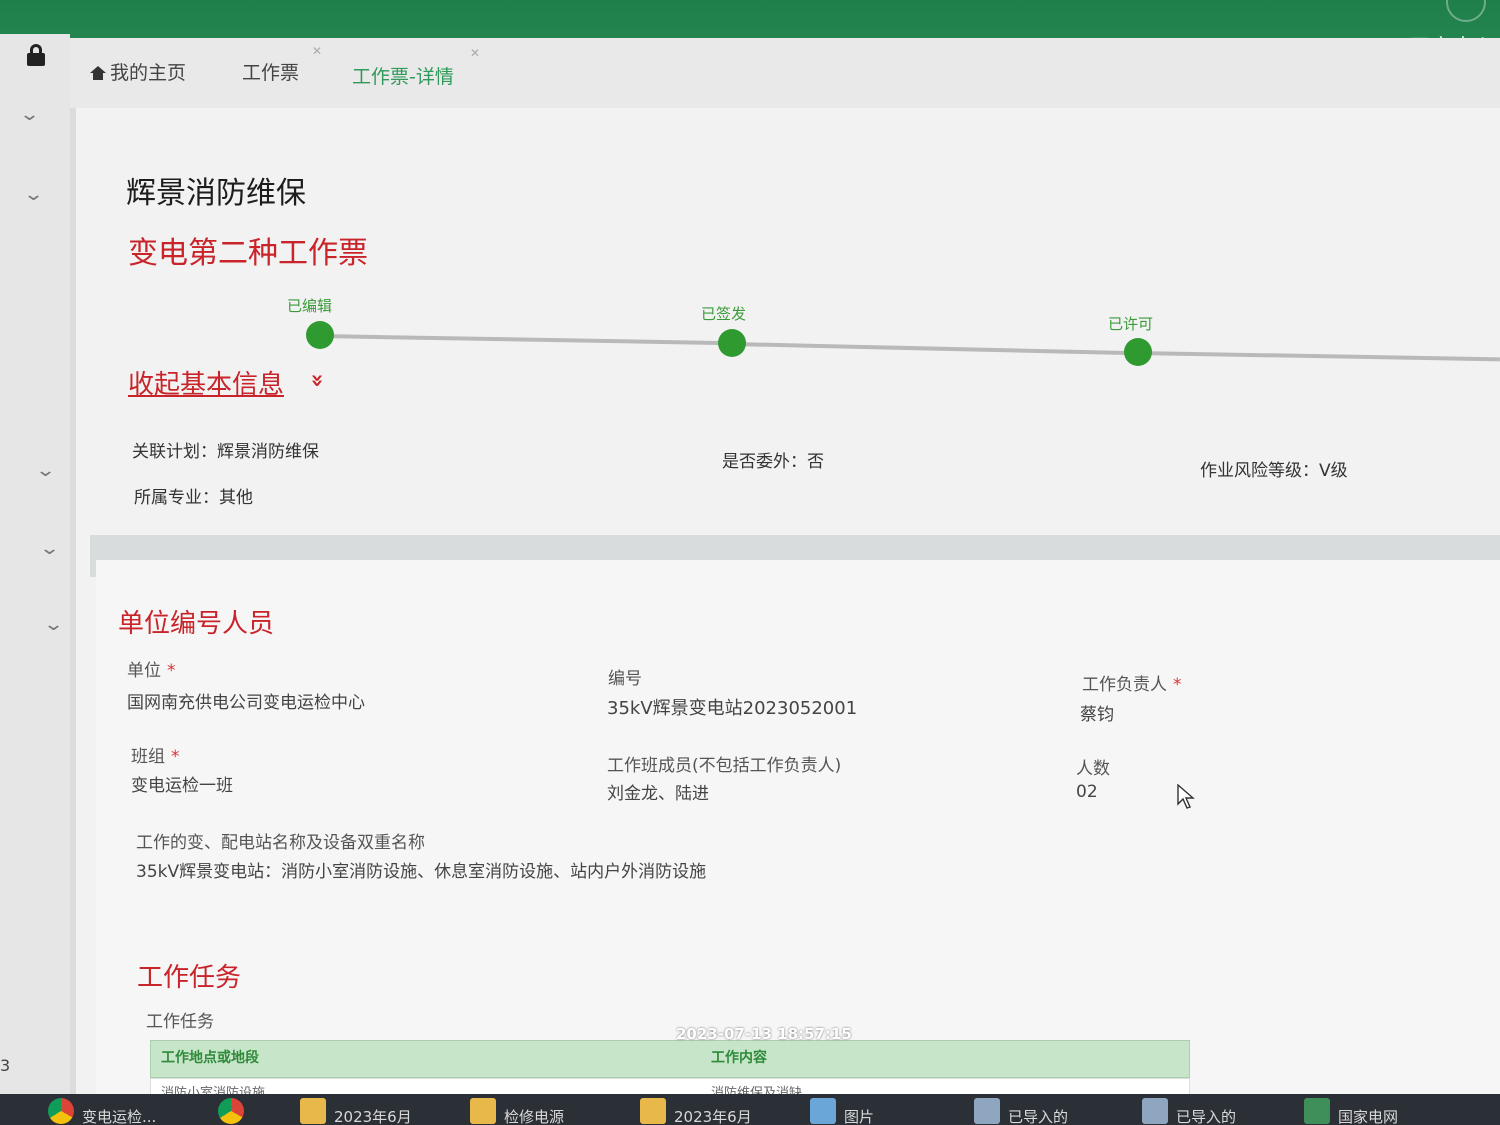 The image size is (1500, 1125). What do you see at coordinates (1138, 352) in the screenshot?
I see `step-dot-permitted` at bounding box center [1138, 352].